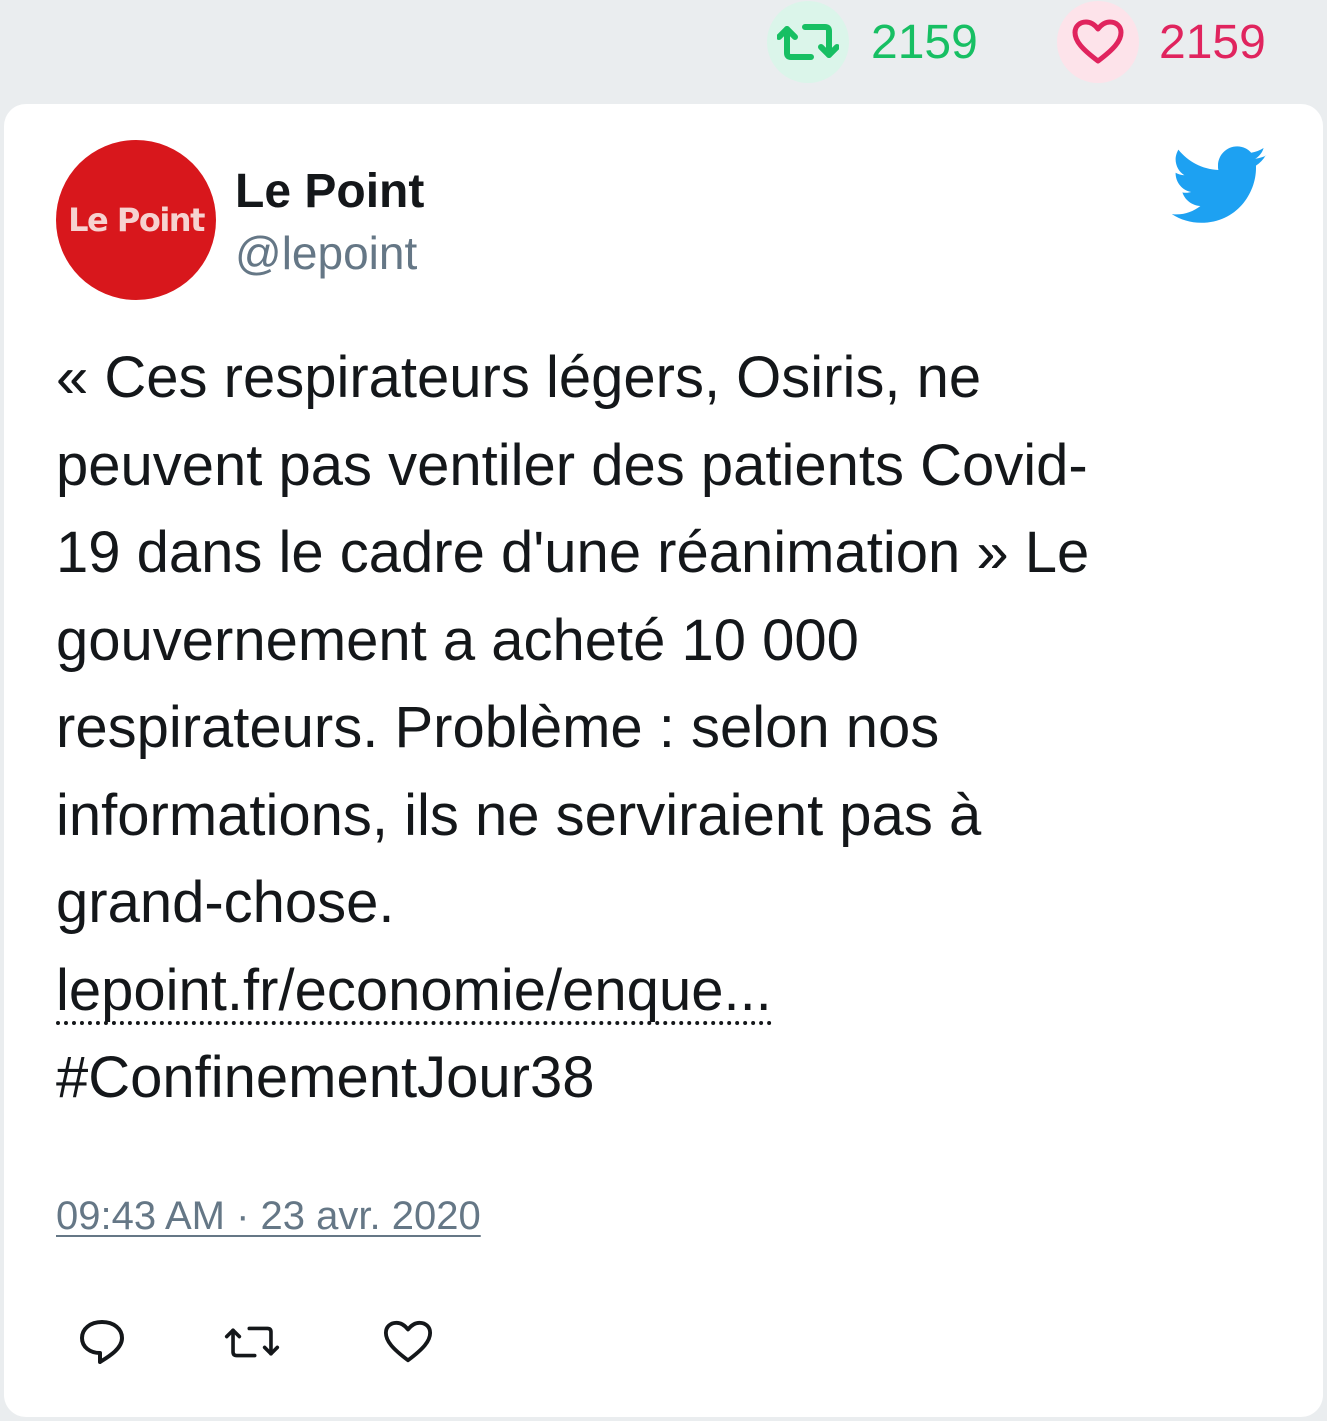  Describe the element at coordinates (326, 253) in the screenshot. I see `user-handle: @lepoint` at that location.